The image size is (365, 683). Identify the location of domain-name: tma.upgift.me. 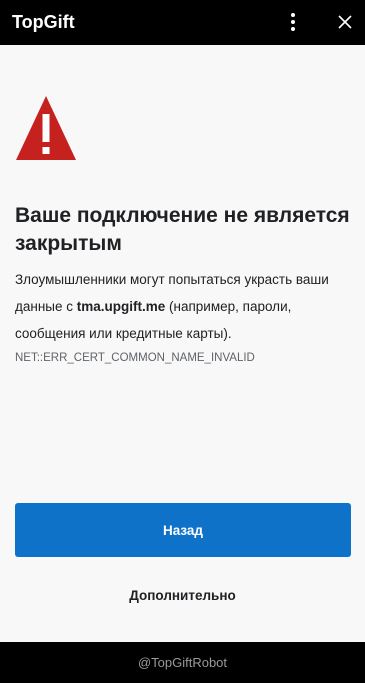
(121, 306).